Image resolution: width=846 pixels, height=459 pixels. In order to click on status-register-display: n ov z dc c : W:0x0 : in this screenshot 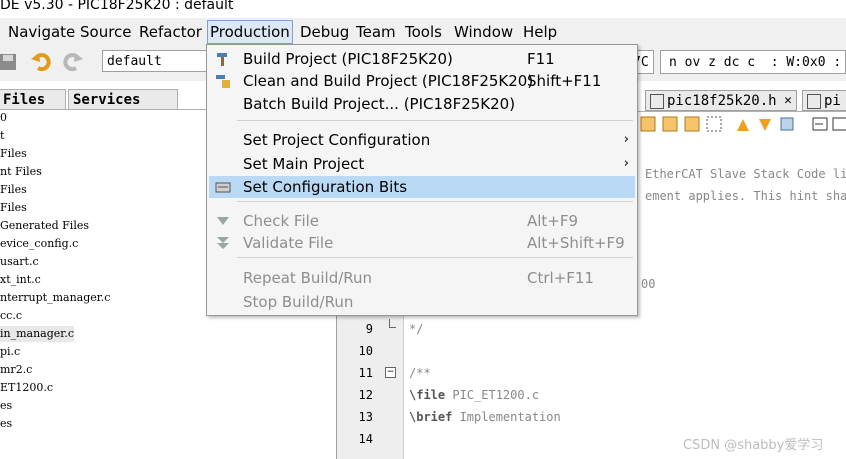, I will do `click(753, 62)`.